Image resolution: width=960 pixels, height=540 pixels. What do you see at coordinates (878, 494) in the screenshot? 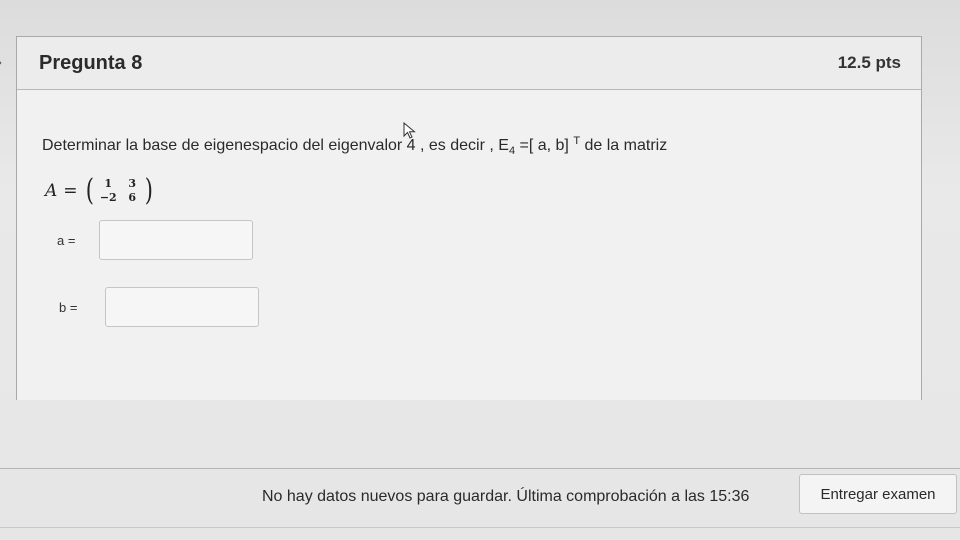
I see `submit-exam-button: Entregar examen` at bounding box center [878, 494].